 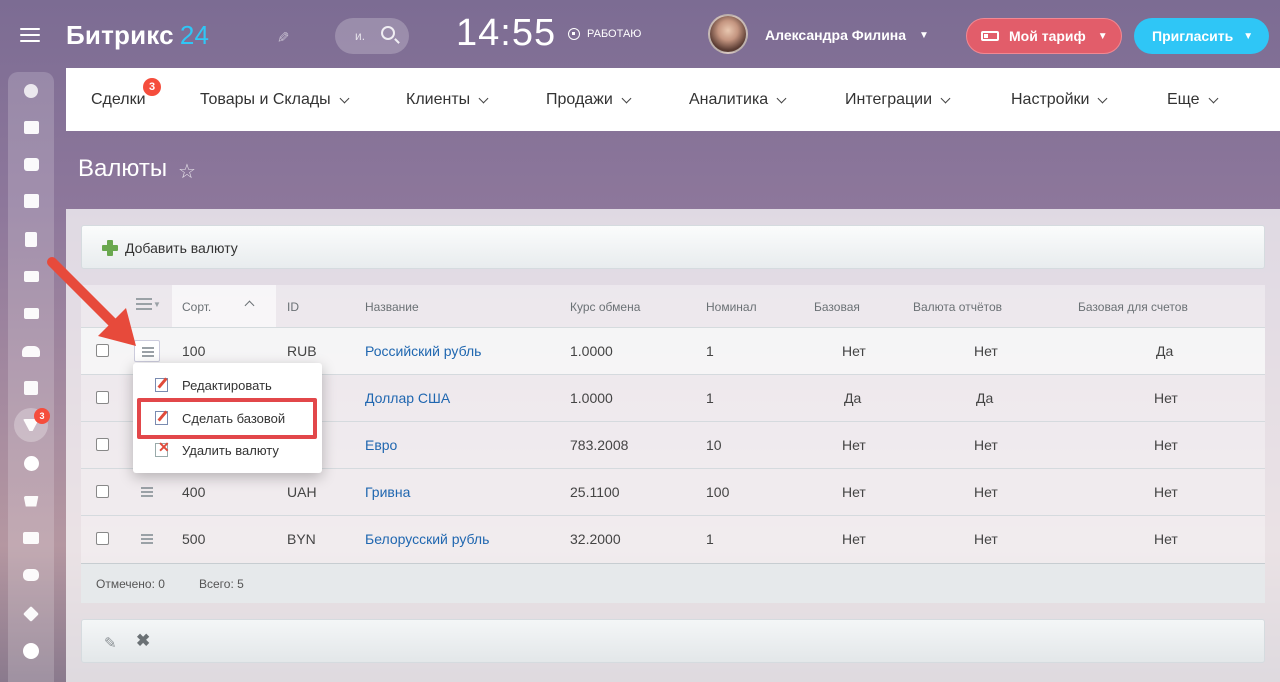 What do you see at coordinates (835, 35) in the screenshot?
I see `user-name: Александра Филина` at bounding box center [835, 35].